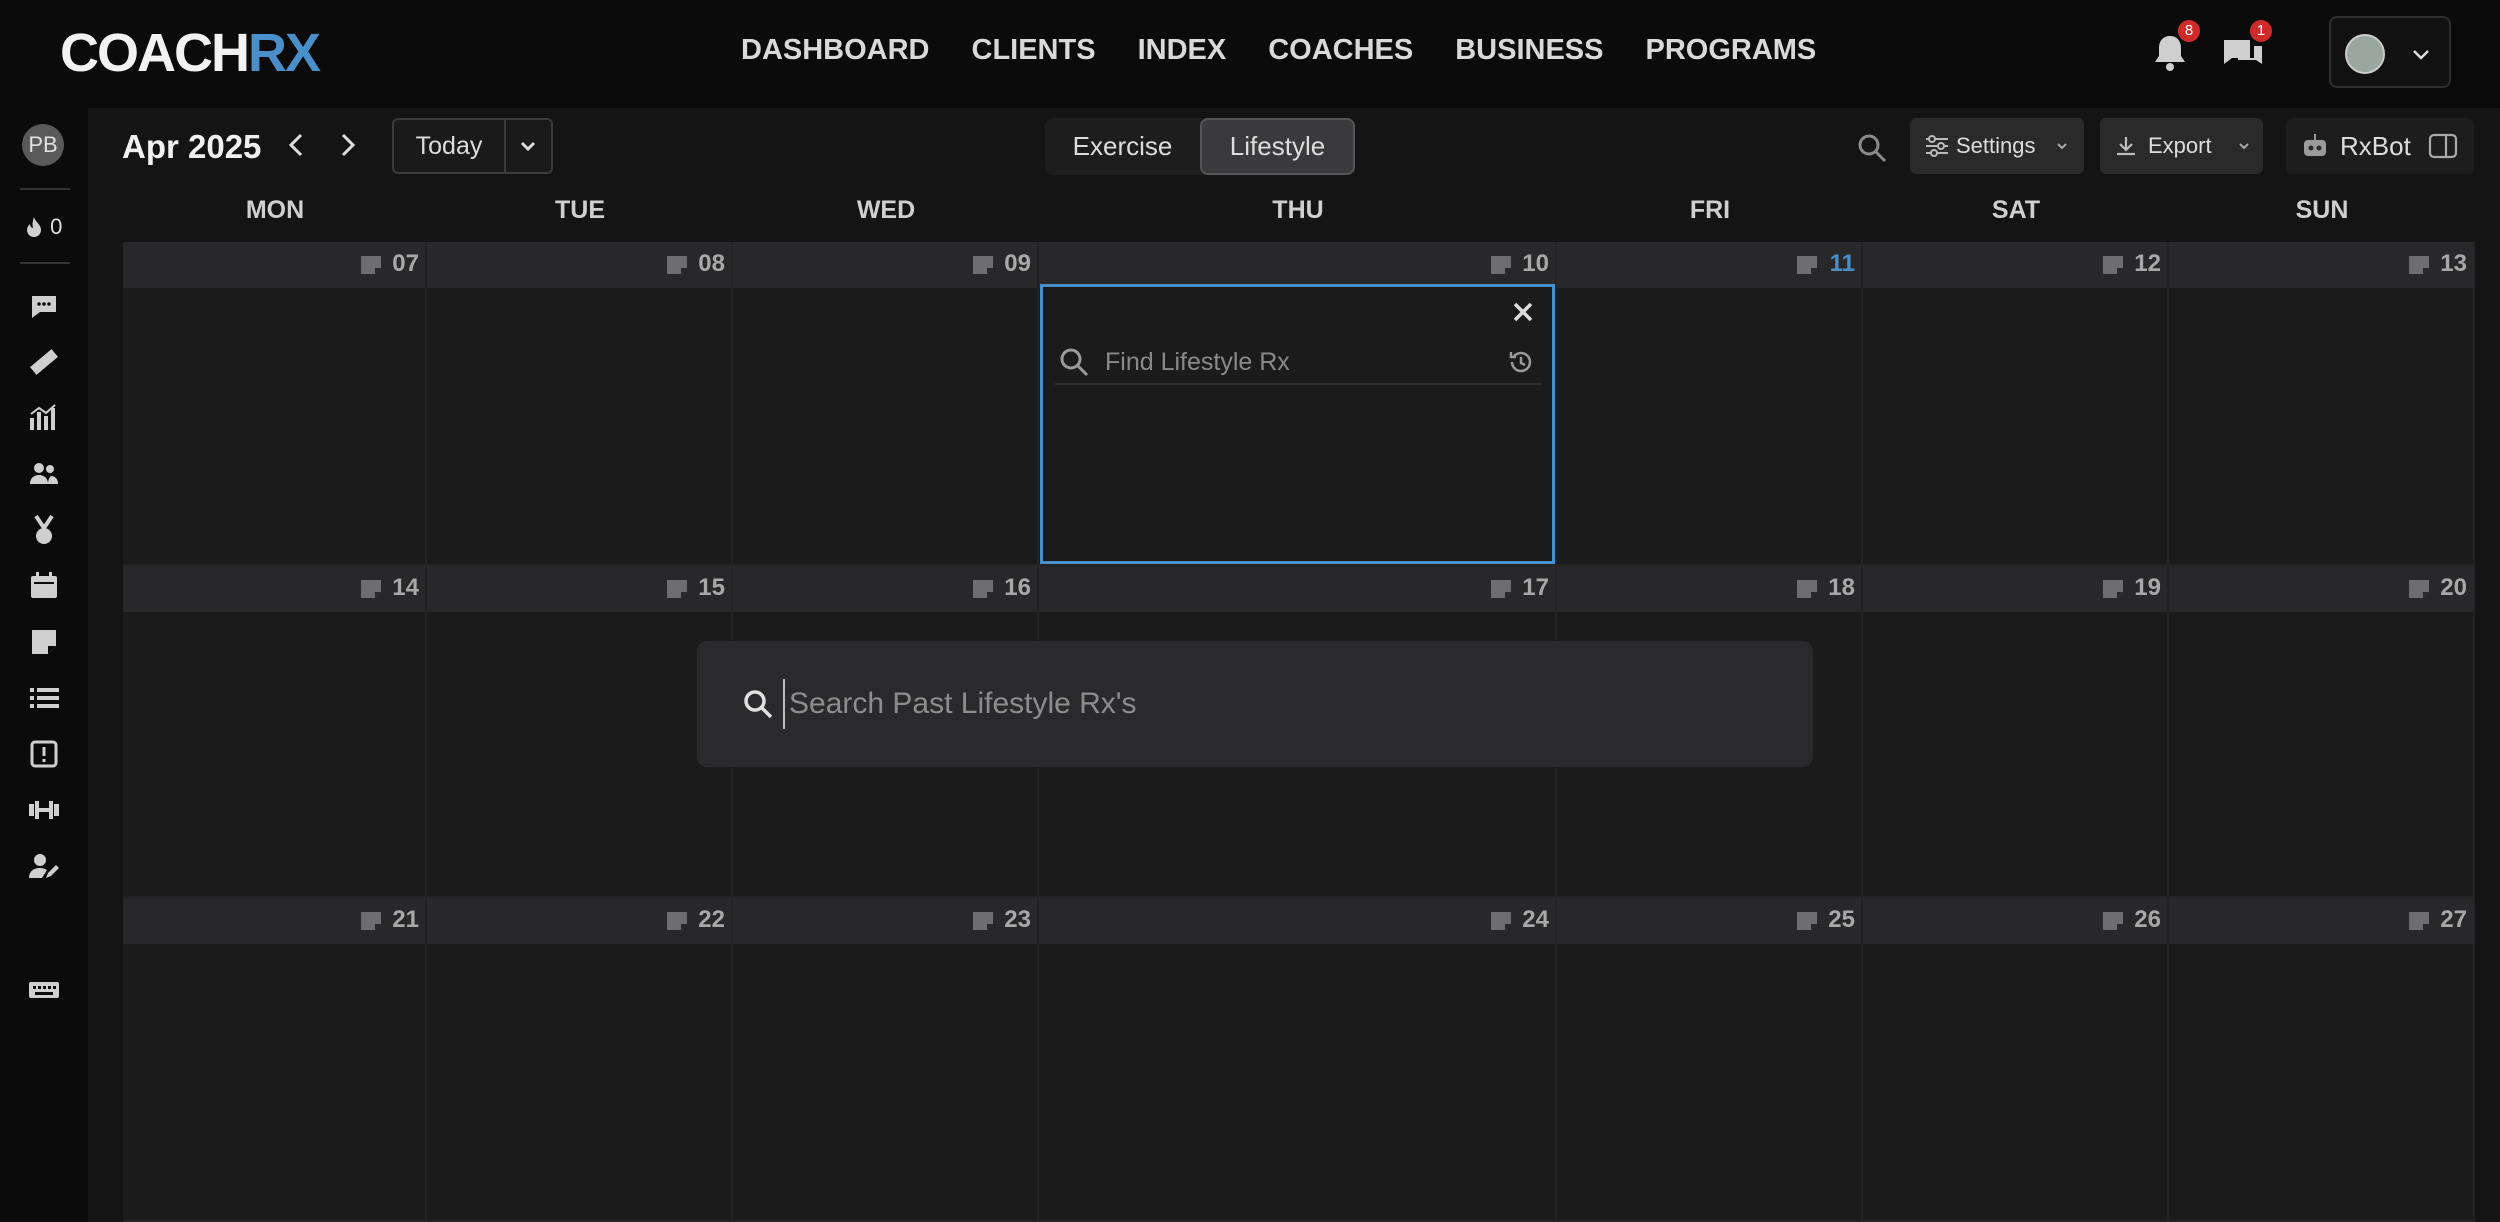 This screenshot has width=2500, height=1222. Describe the element at coordinates (1535, 919) in the screenshot. I see `day-number: 24` at that location.